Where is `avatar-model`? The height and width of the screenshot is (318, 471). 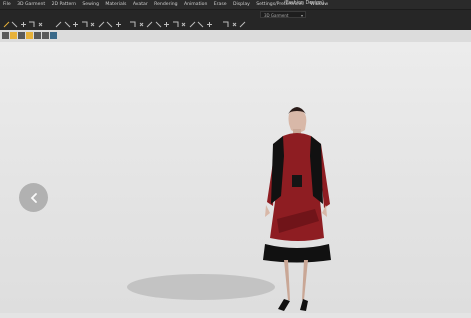
avatar-model is located at coordinates (296, 211).